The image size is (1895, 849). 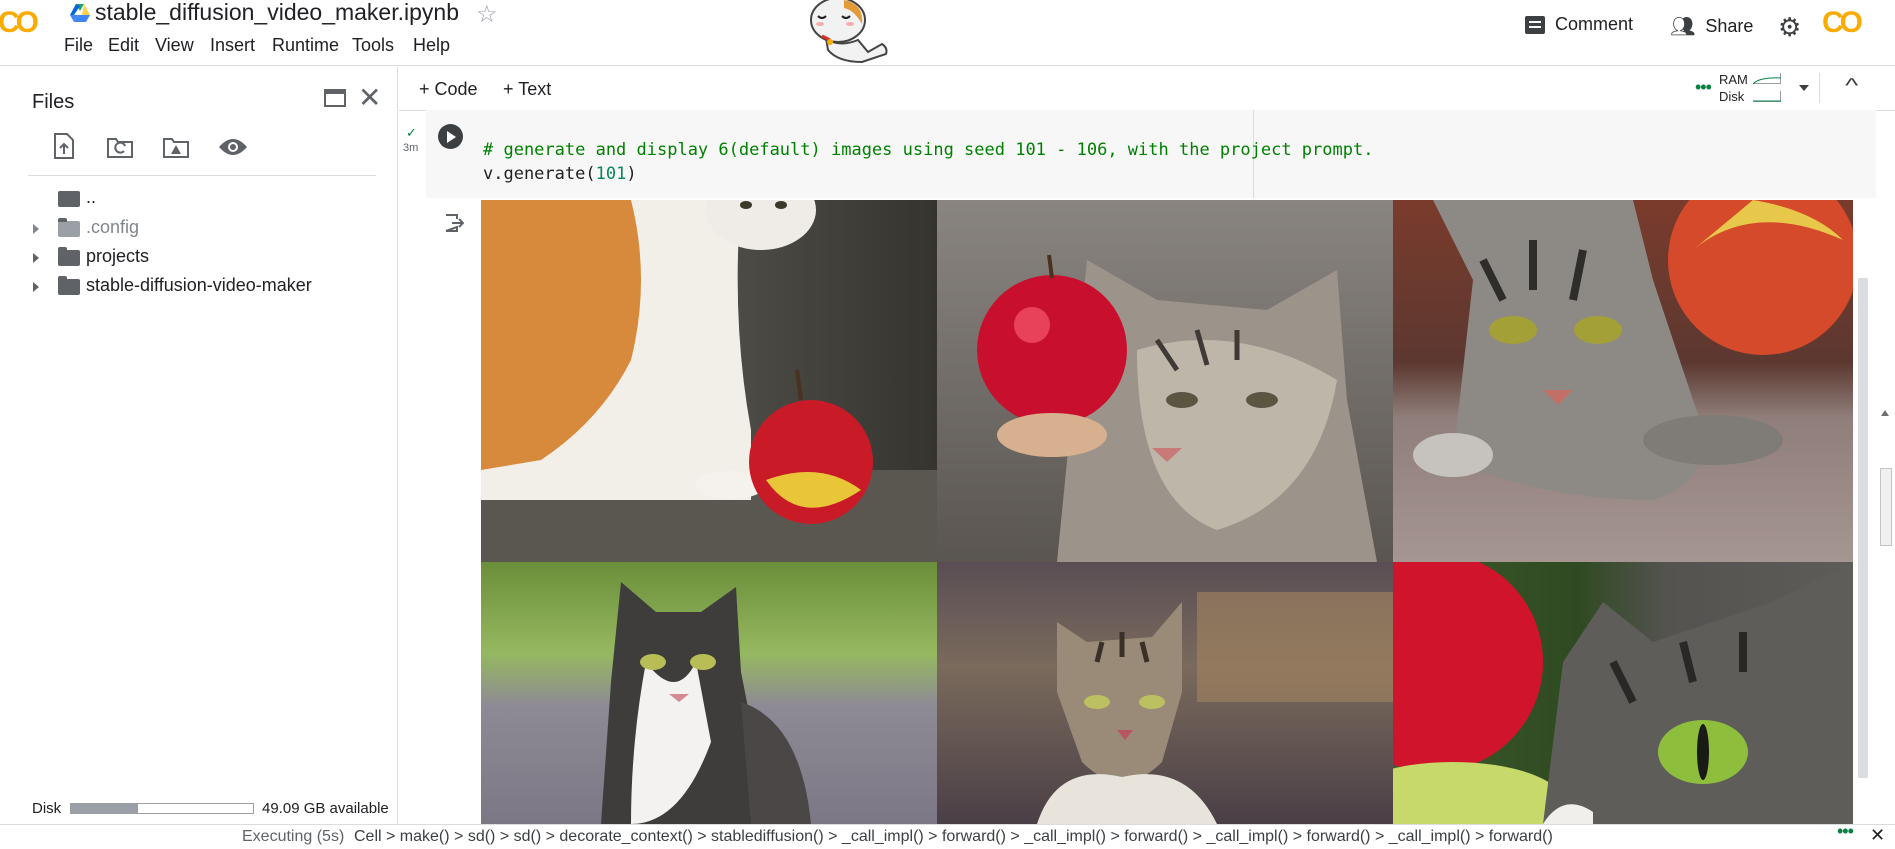 What do you see at coordinates (293, 836) in the screenshot?
I see `executing-status: Executing (5s)` at bounding box center [293, 836].